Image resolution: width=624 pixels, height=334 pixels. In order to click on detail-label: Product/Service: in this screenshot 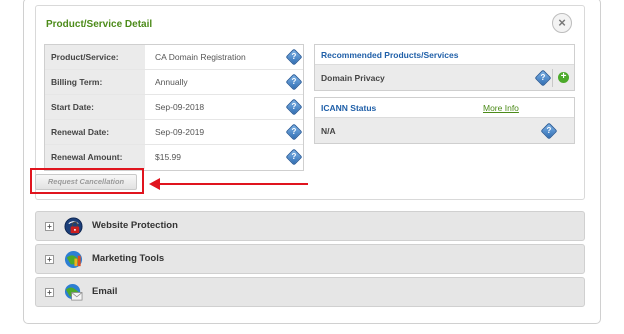, I will do `click(95, 57)`.